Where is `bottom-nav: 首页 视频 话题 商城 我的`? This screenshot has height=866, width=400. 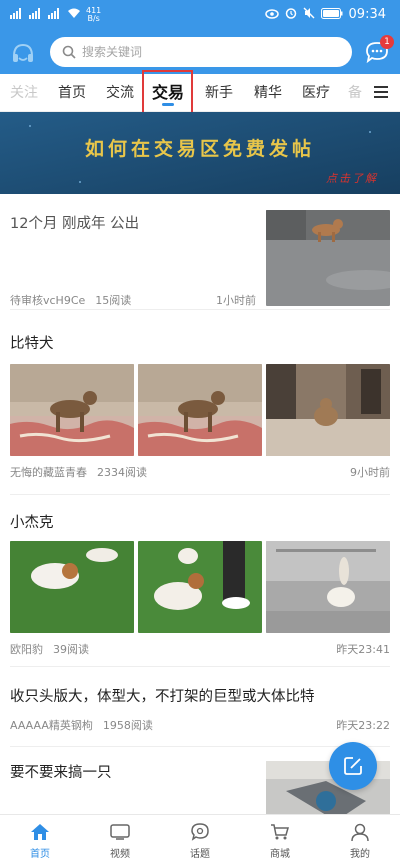 bottom-nav: 首页 视频 话题 商城 我的 is located at coordinates (200, 840).